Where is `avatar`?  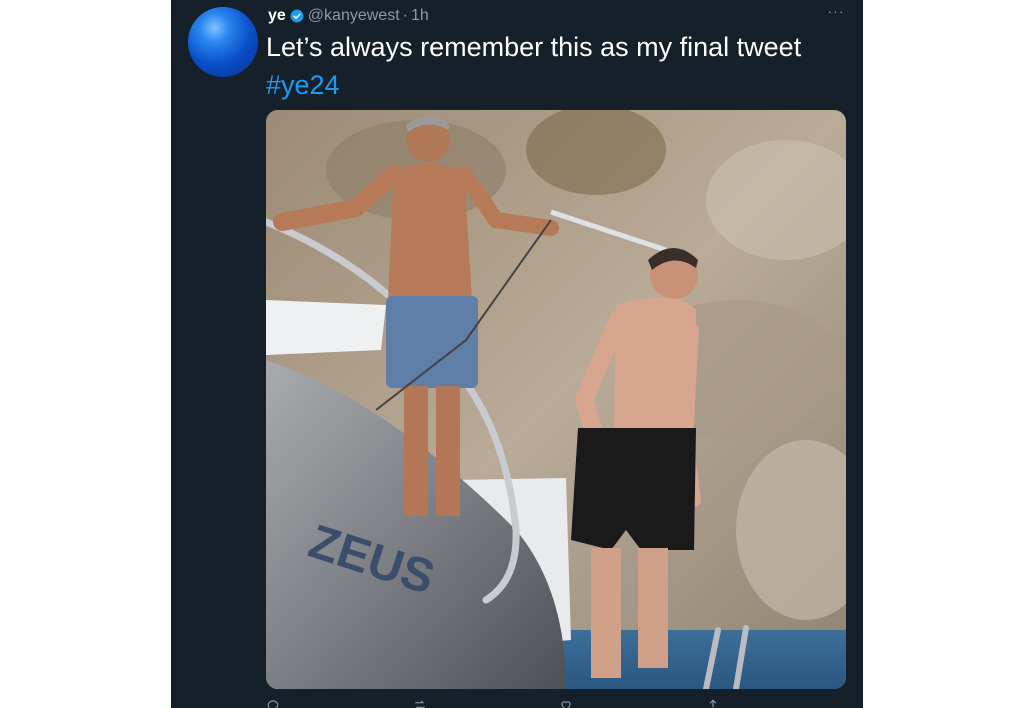
avatar is located at coordinates (223, 42).